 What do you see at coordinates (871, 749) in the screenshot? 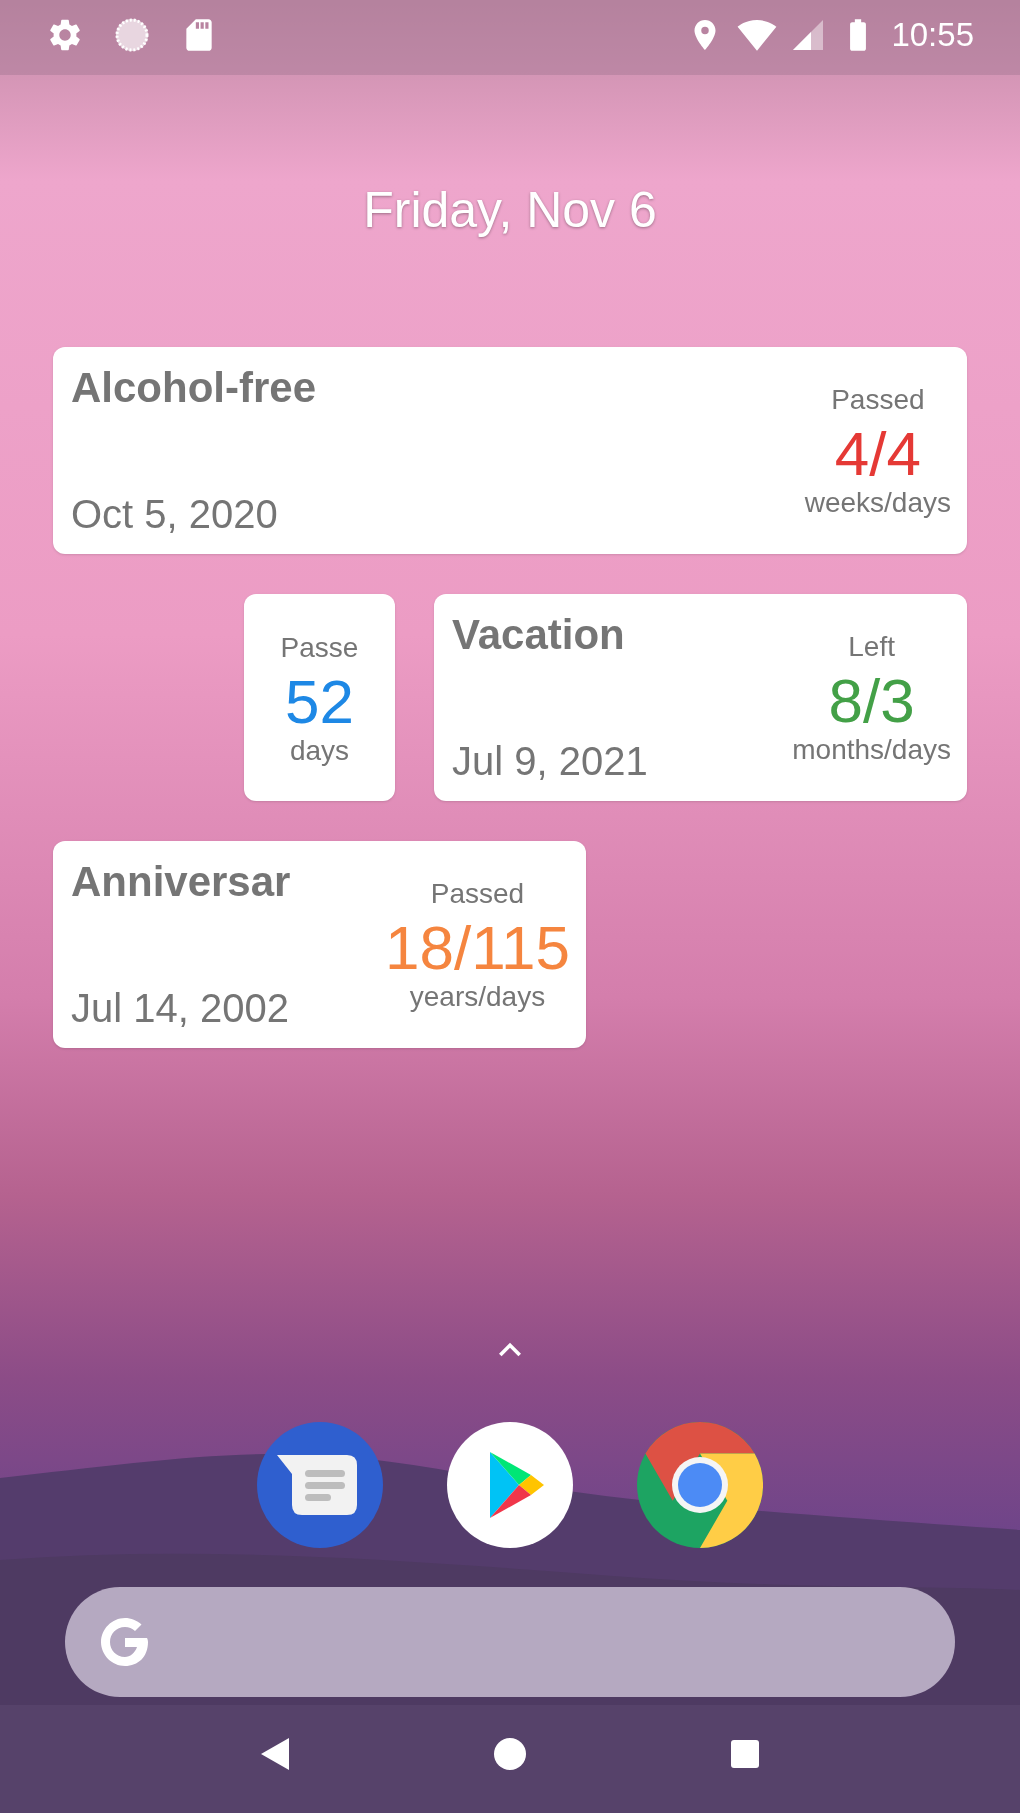
I see `stat-unit: months/days` at bounding box center [871, 749].